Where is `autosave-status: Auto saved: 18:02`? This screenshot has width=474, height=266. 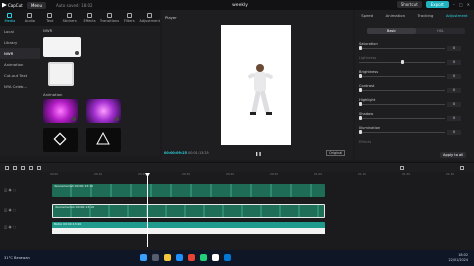 autosave-status: Auto saved: 18:02 is located at coordinates (74, 5).